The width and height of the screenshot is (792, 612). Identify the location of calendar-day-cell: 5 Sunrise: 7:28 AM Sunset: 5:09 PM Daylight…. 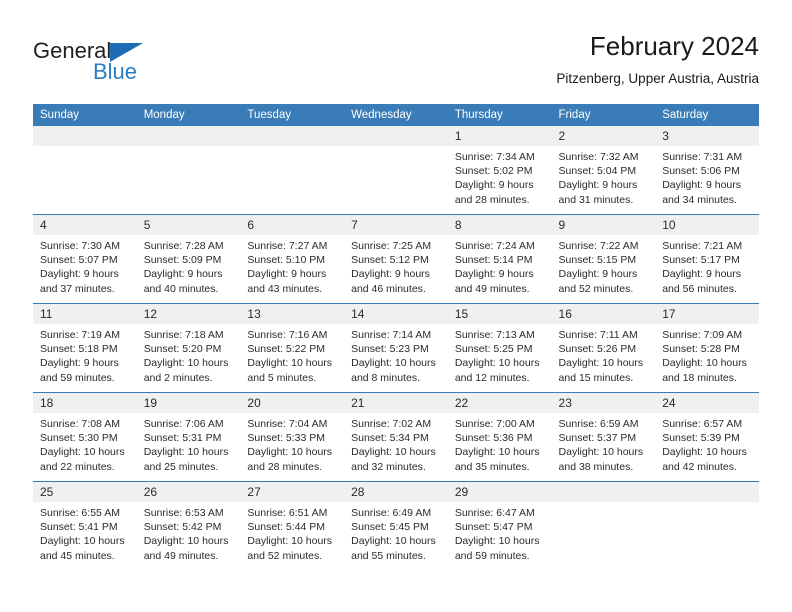
(188, 259).